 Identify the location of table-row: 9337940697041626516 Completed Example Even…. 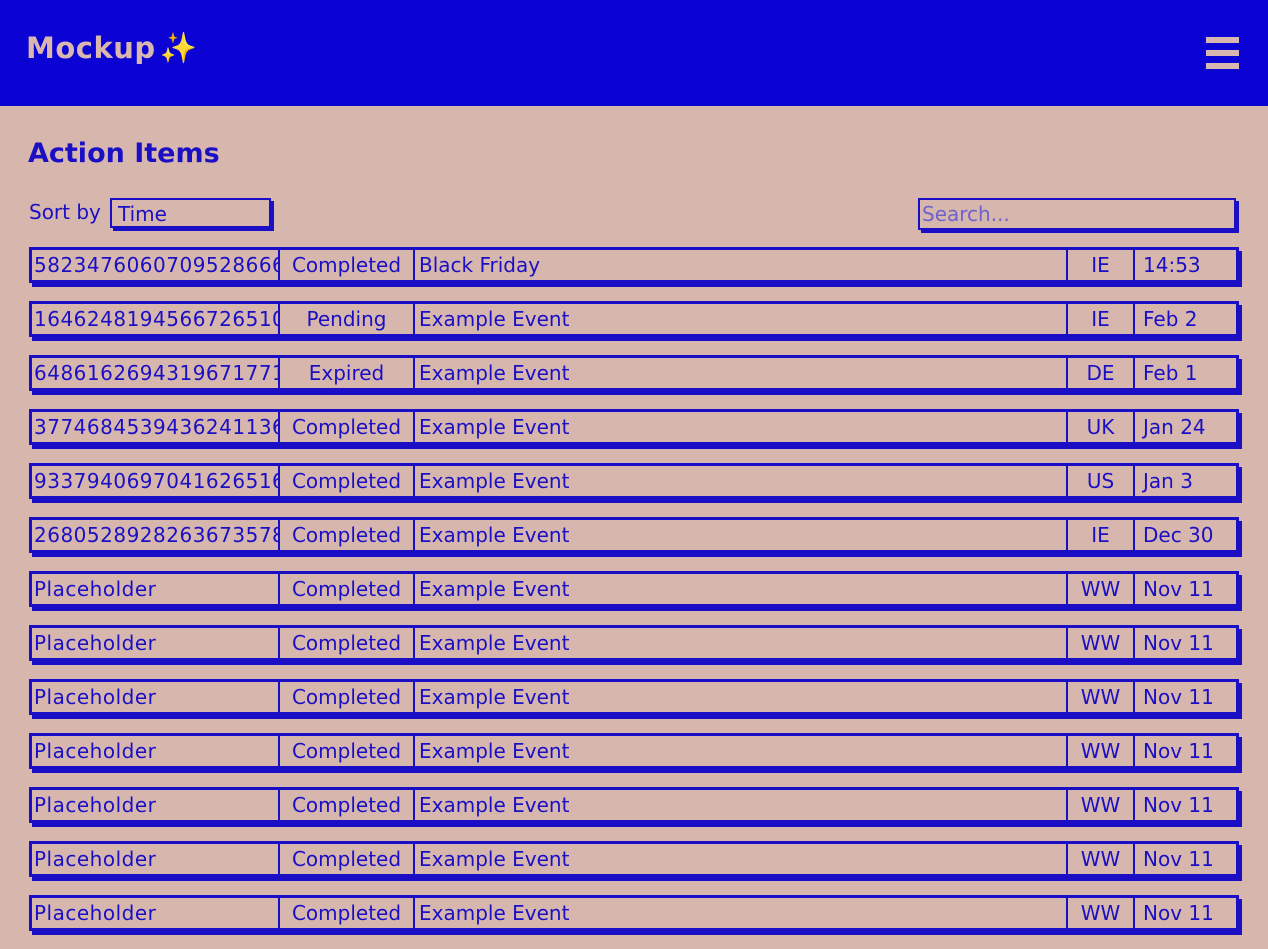
(634, 481).